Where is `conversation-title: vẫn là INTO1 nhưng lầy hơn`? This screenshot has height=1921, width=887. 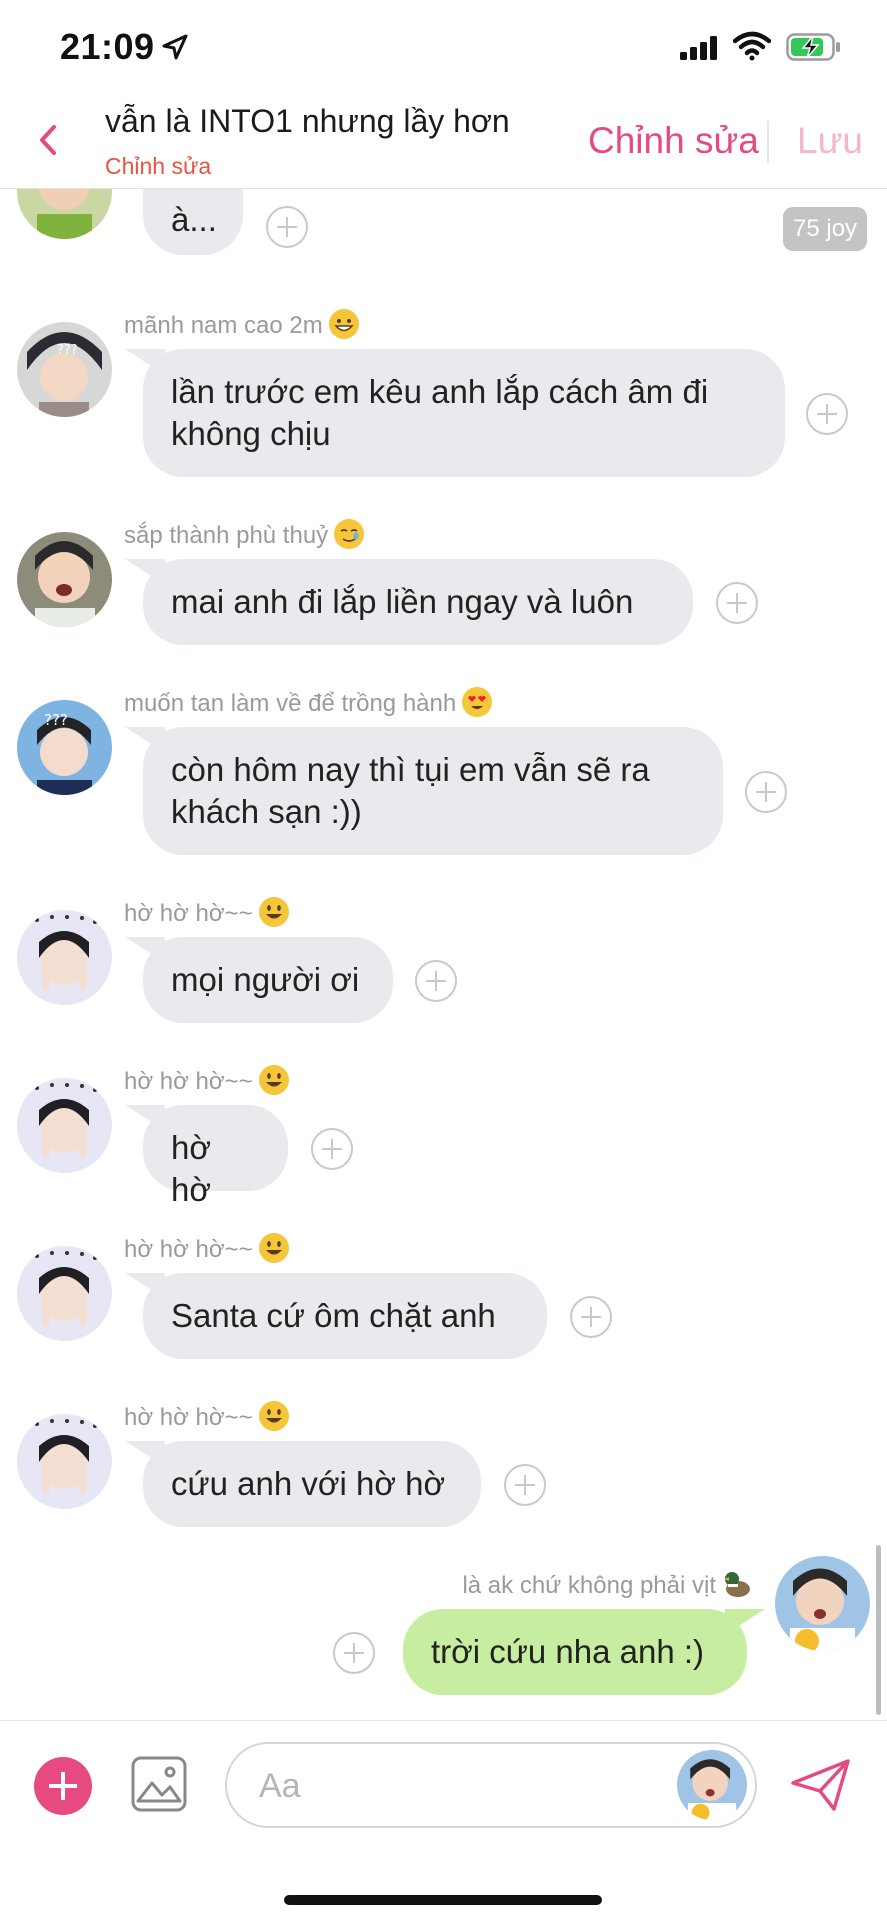
conversation-title: vẫn là INTO1 nhưng lầy hơn is located at coordinates (307, 121).